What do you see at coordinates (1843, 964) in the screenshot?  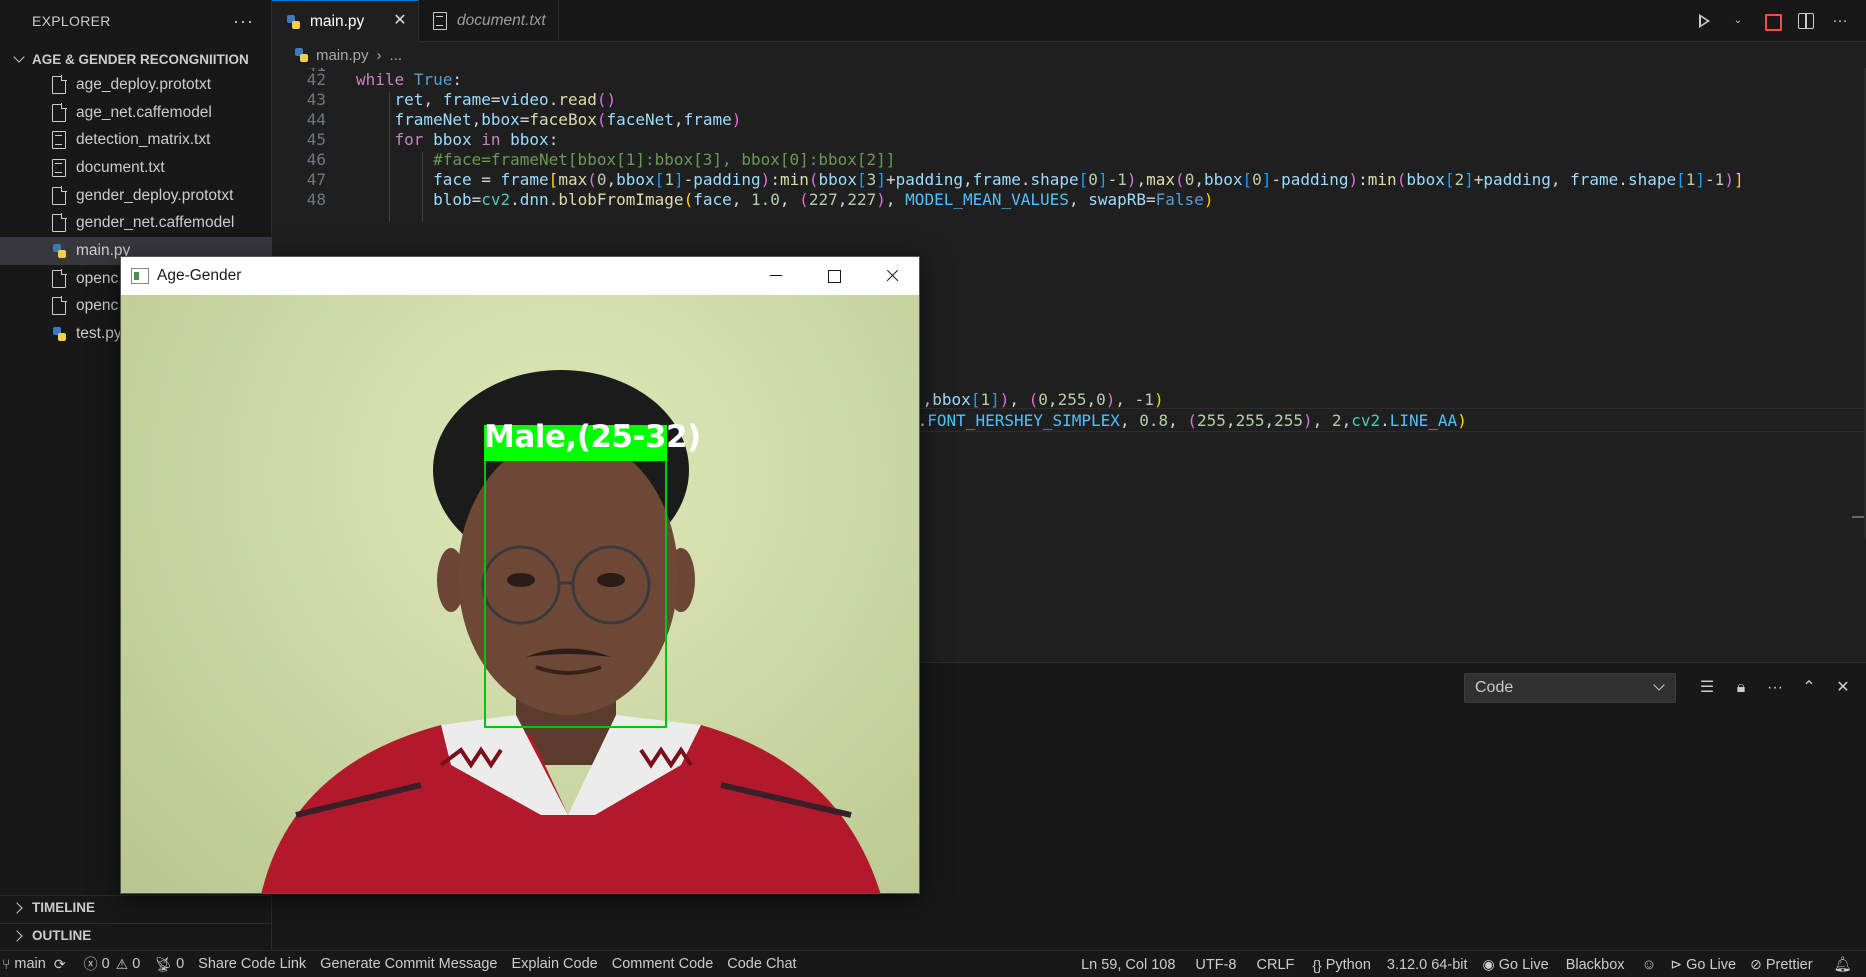 I see `notifications-icon: 🔔︎` at bounding box center [1843, 964].